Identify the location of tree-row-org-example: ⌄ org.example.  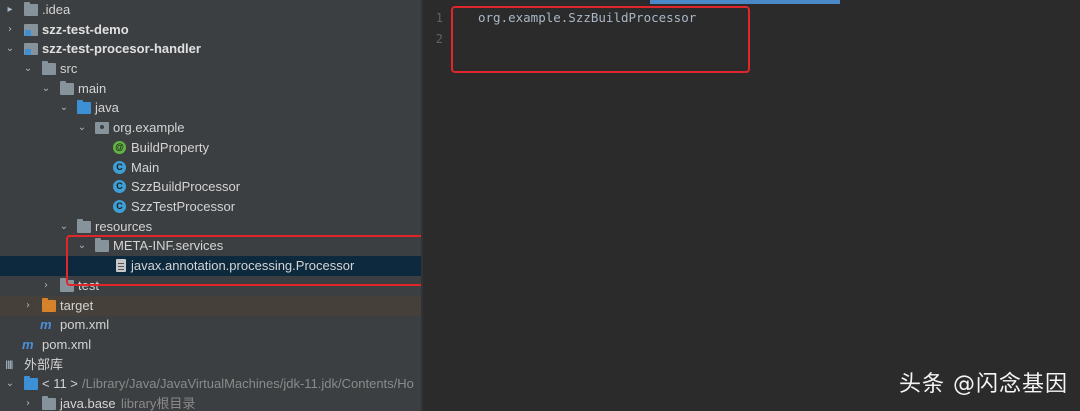
(210, 128).